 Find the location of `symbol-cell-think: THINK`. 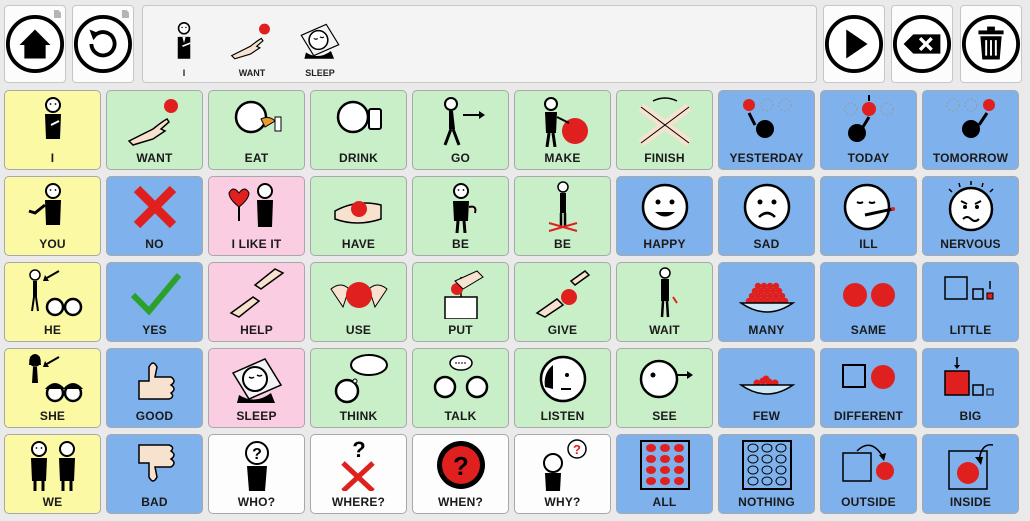

symbol-cell-think: THINK is located at coordinates (358, 388).